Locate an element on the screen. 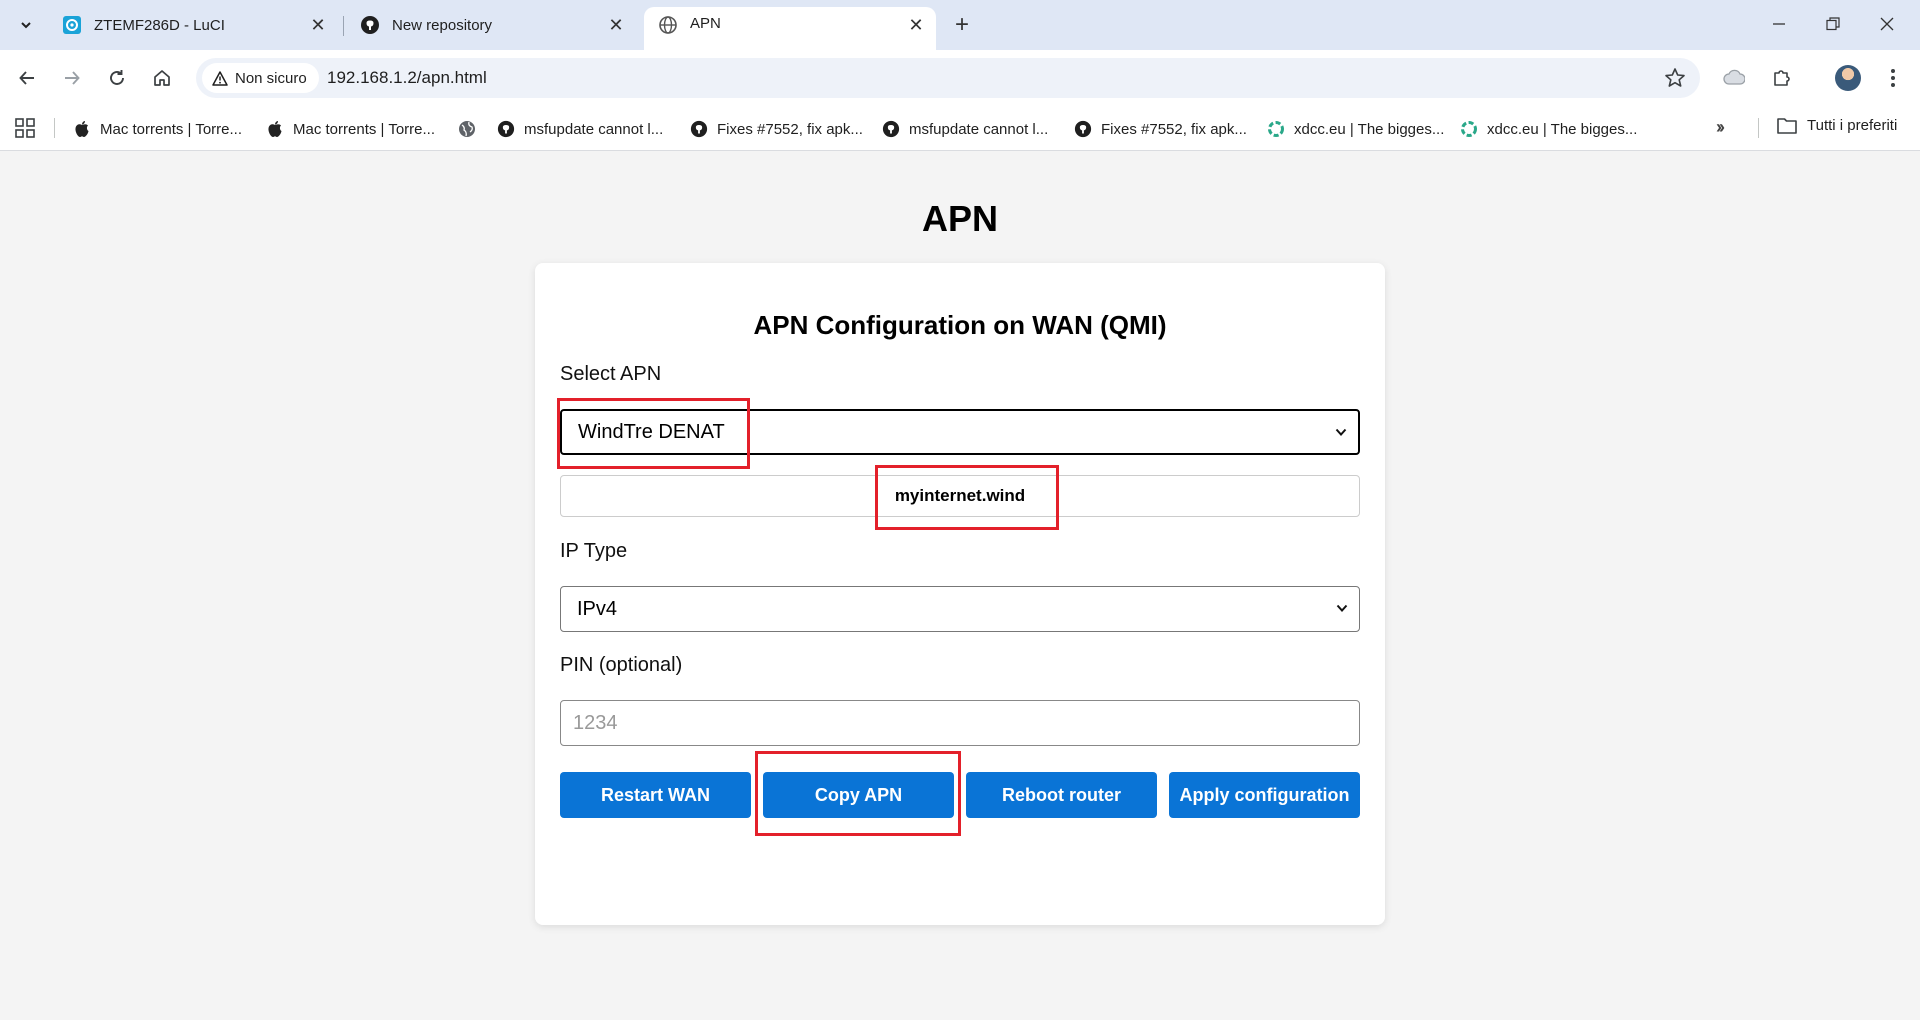 Image resolution: width=1920 pixels, height=1020 pixels. extensions-button is located at coordinates (1782, 78).